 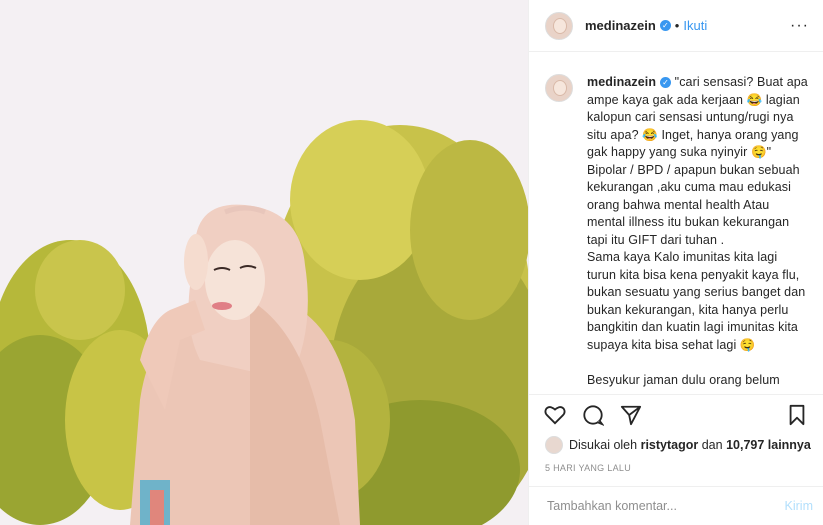 What do you see at coordinates (797, 415) in the screenshot?
I see `bookmark-icon` at bounding box center [797, 415].